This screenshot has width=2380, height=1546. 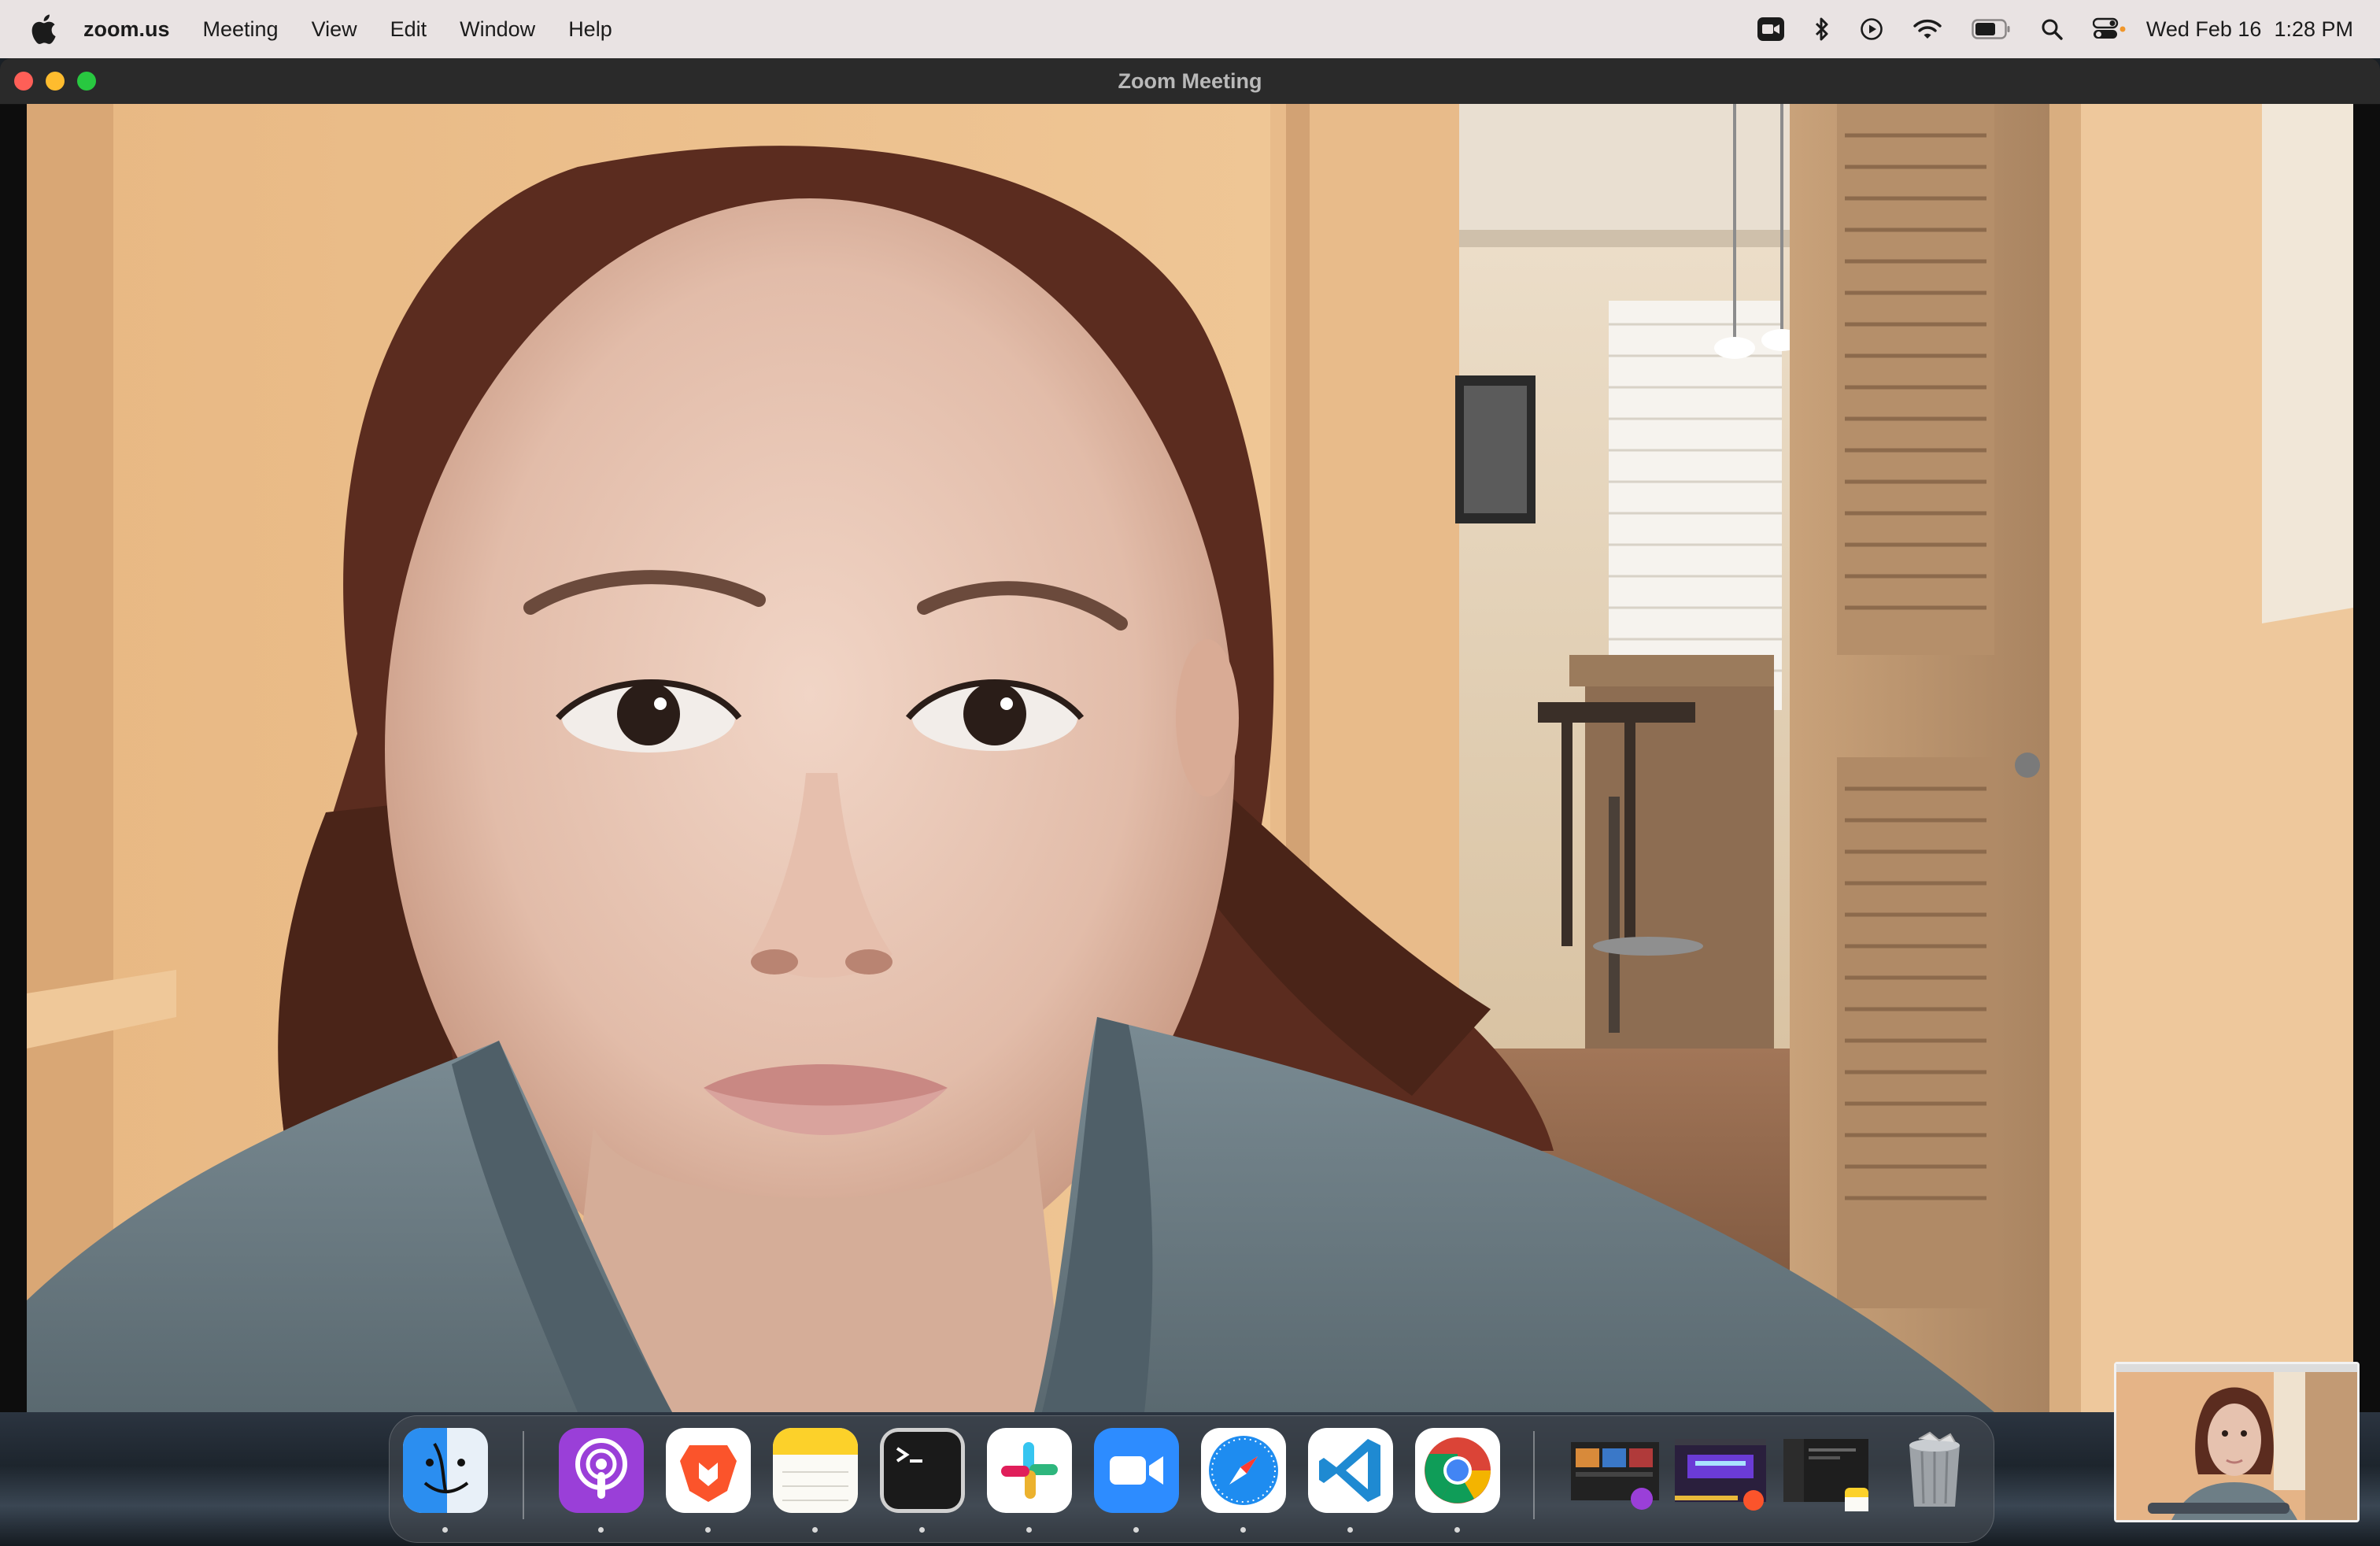 I want to click on dock-chrome-icon, so click(x=1457, y=1470).